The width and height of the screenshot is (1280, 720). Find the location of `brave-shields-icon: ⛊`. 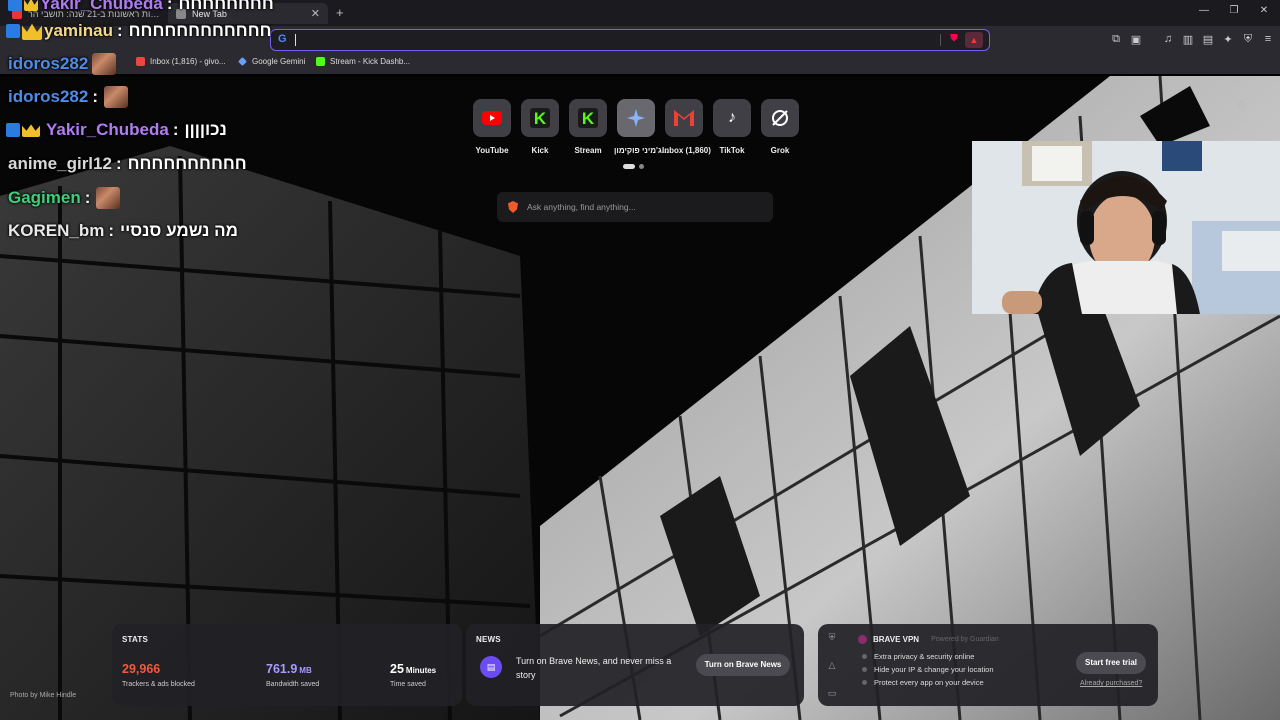

brave-shields-icon: ⛊ is located at coordinates (954, 40).